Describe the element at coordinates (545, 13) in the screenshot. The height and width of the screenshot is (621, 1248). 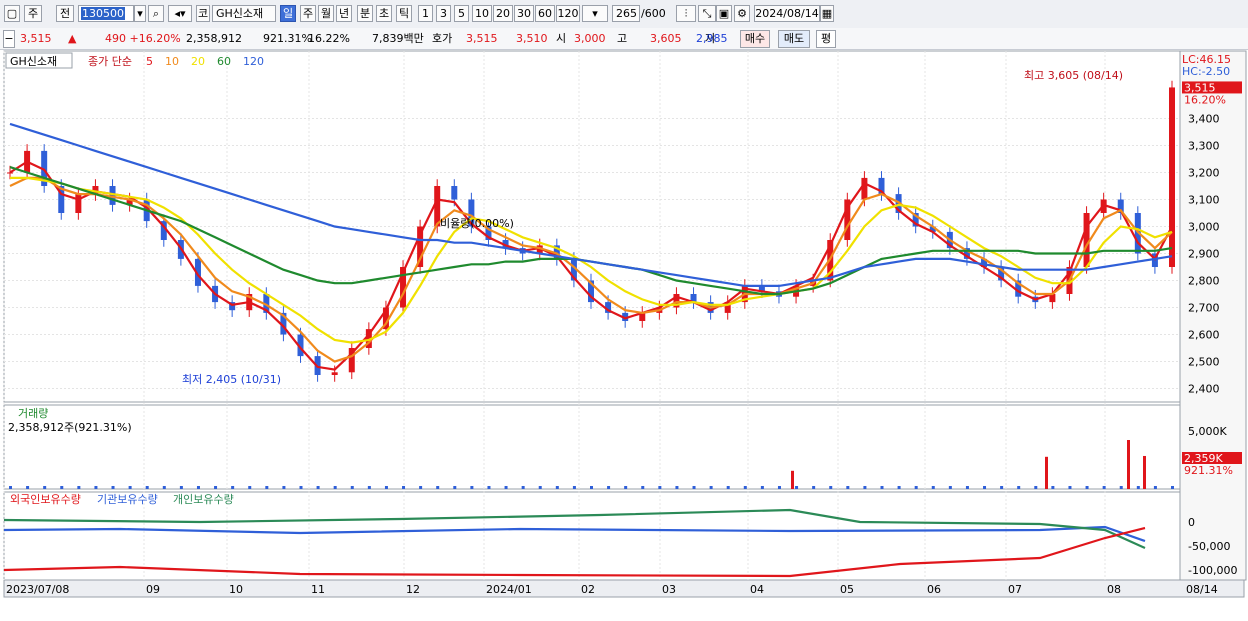
I see `interval-60-button: 60` at that location.